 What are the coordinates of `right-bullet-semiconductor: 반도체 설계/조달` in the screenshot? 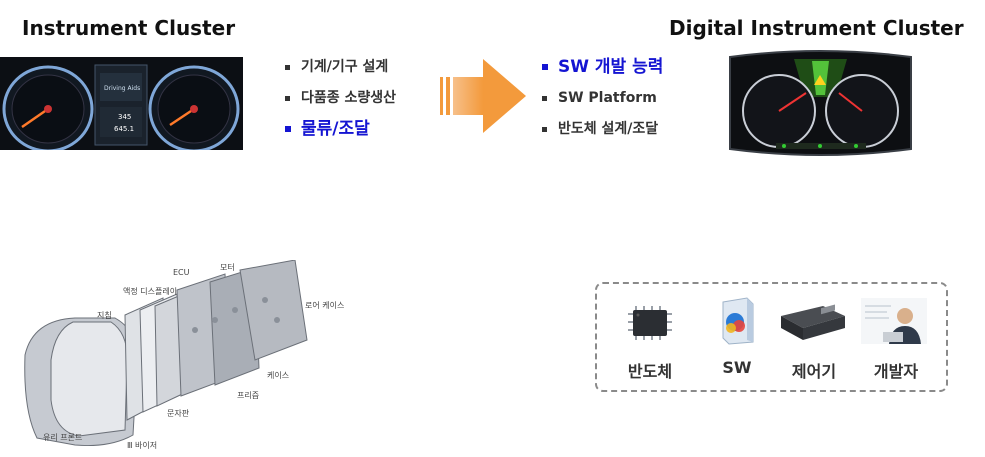 It's located at (601, 129).